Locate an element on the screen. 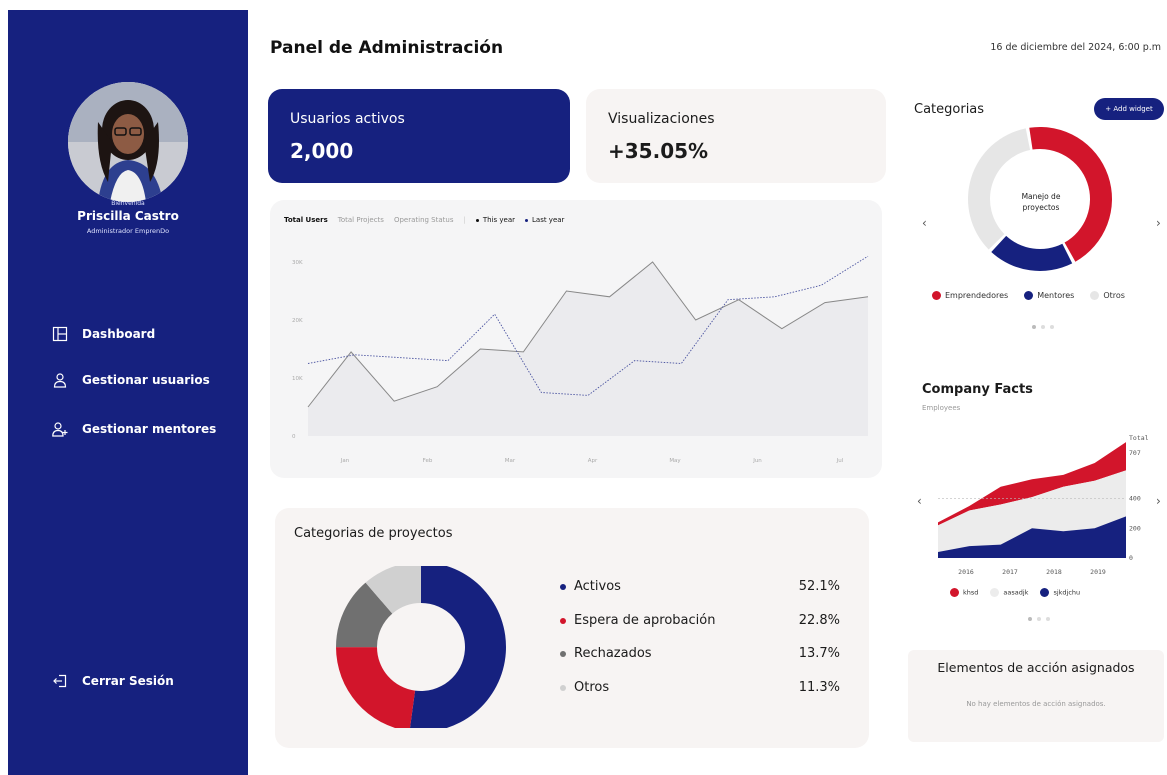 Image resolution: width=1167 pixels, height=775 pixels. categorias-legend: Emprendedores Mentores Otros is located at coordinates (1028, 295).